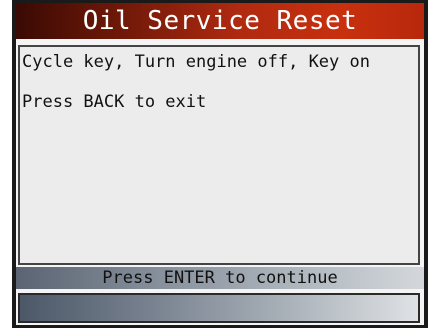 The width and height of the screenshot is (428, 328). I want to click on status-text: Press ENTER to continue, so click(220, 278).